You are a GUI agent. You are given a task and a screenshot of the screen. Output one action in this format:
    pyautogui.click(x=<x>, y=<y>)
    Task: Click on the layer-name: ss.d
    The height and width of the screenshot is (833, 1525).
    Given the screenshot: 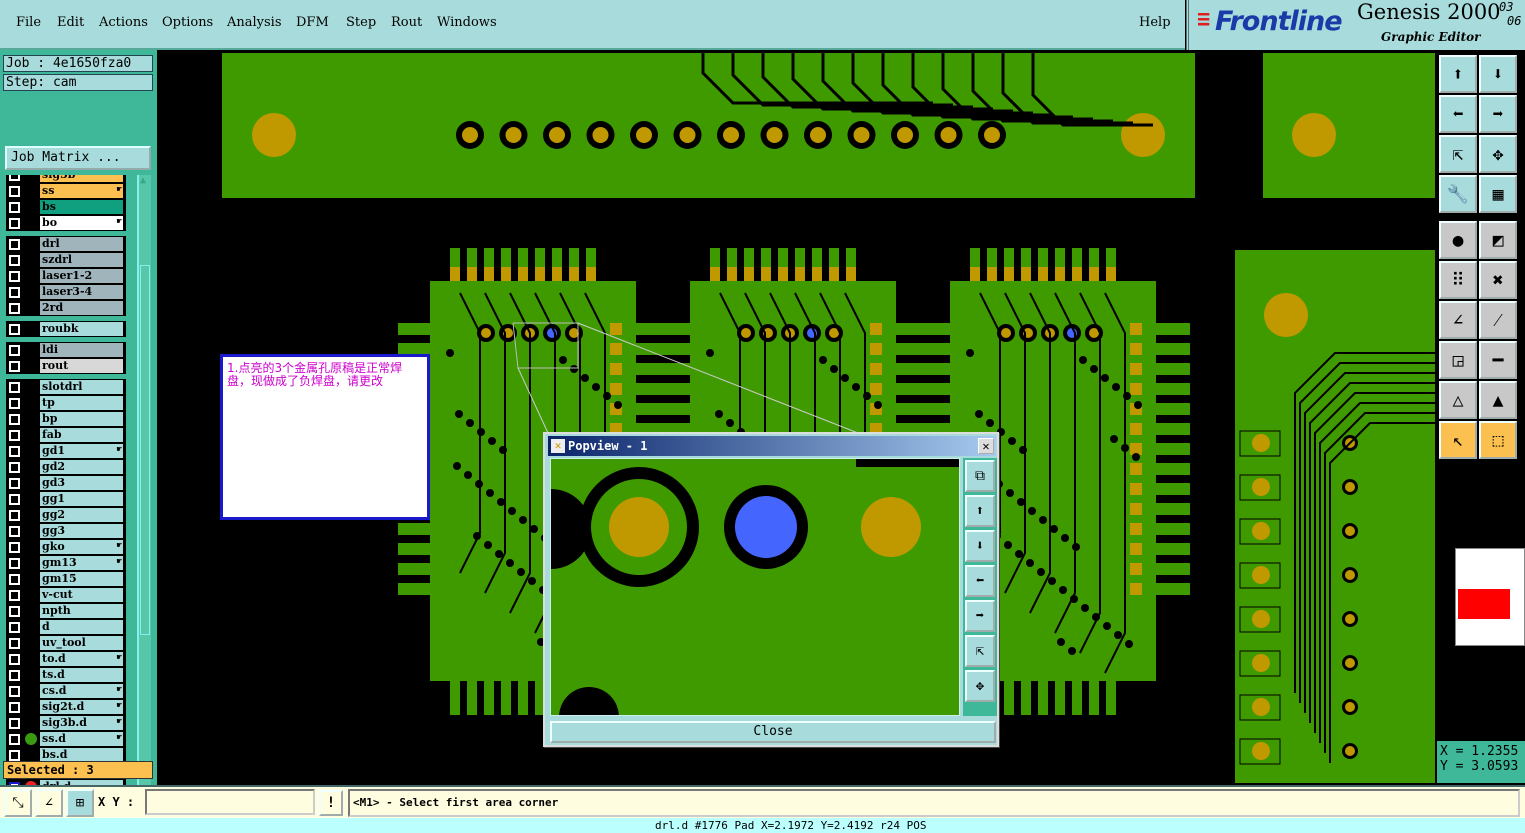 What is the action you would take?
    pyautogui.click(x=81, y=739)
    